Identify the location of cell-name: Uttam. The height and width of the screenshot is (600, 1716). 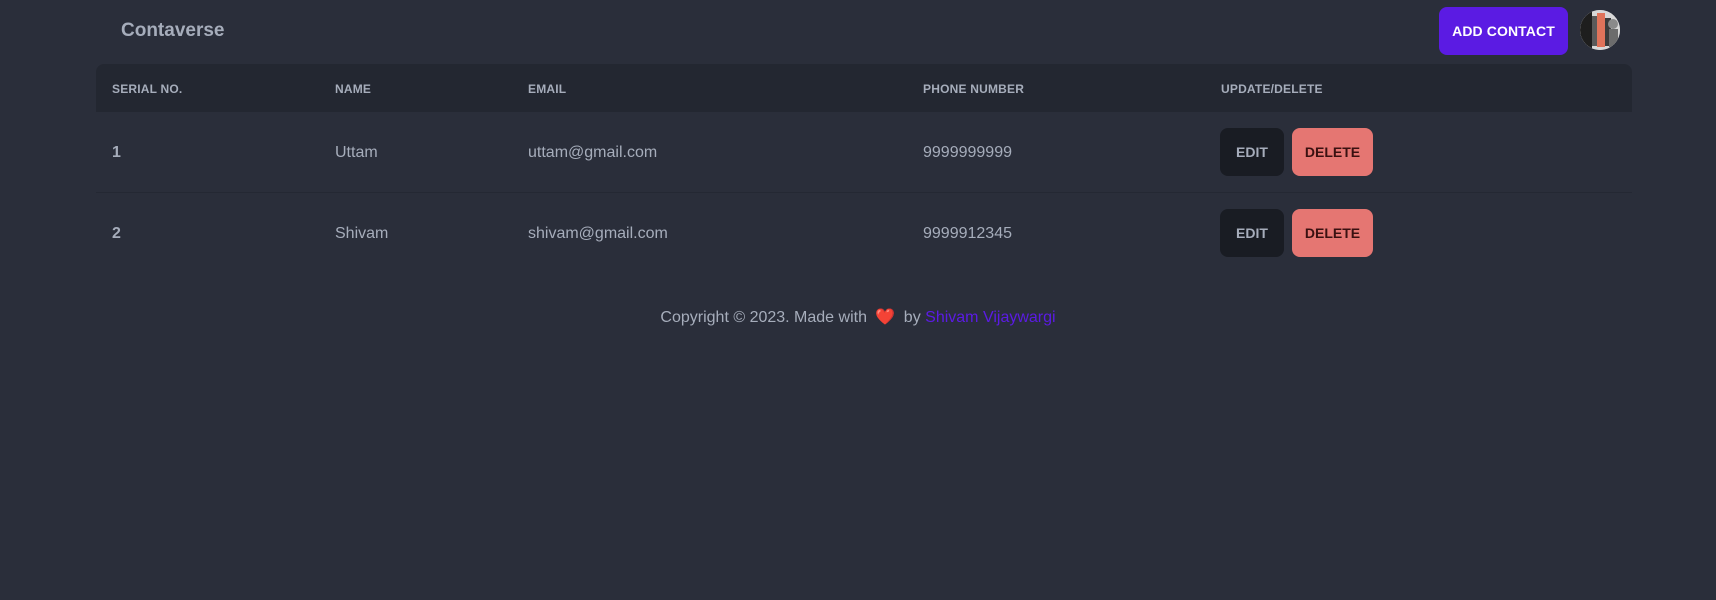
(356, 152).